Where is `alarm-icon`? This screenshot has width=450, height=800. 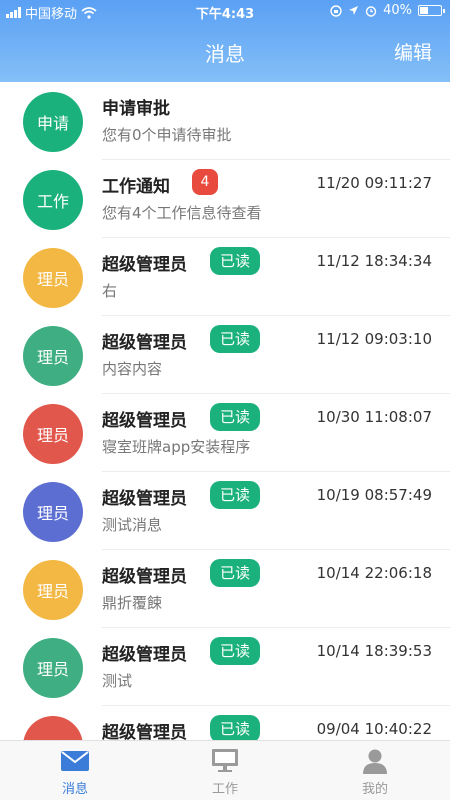
alarm-icon is located at coordinates (371, 11).